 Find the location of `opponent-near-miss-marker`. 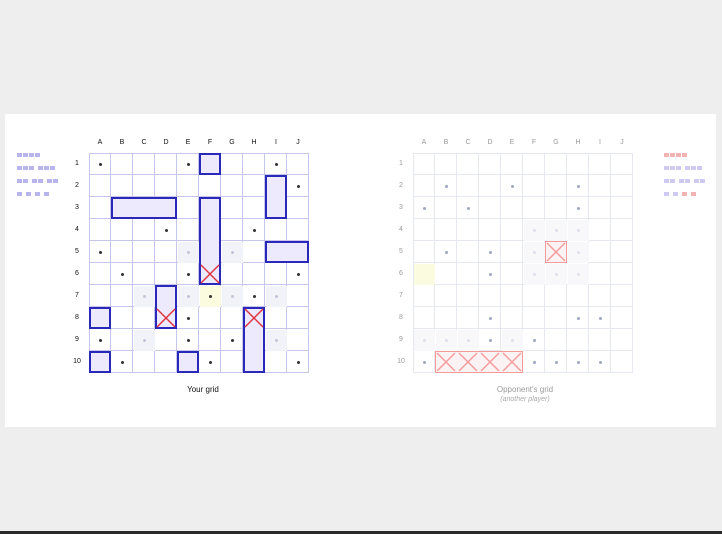

opponent-near-miss-marker is located at coordinates (468, 340).